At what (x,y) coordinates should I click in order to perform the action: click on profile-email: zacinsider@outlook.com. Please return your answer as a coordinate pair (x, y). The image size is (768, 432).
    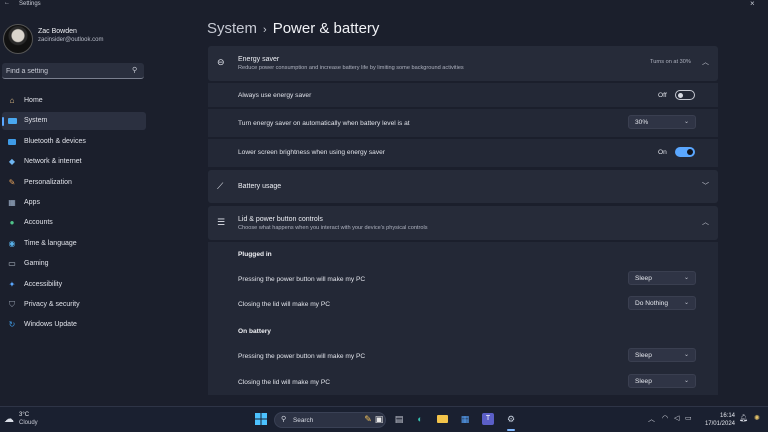
    Looking at the image, I should click on (71, 40).